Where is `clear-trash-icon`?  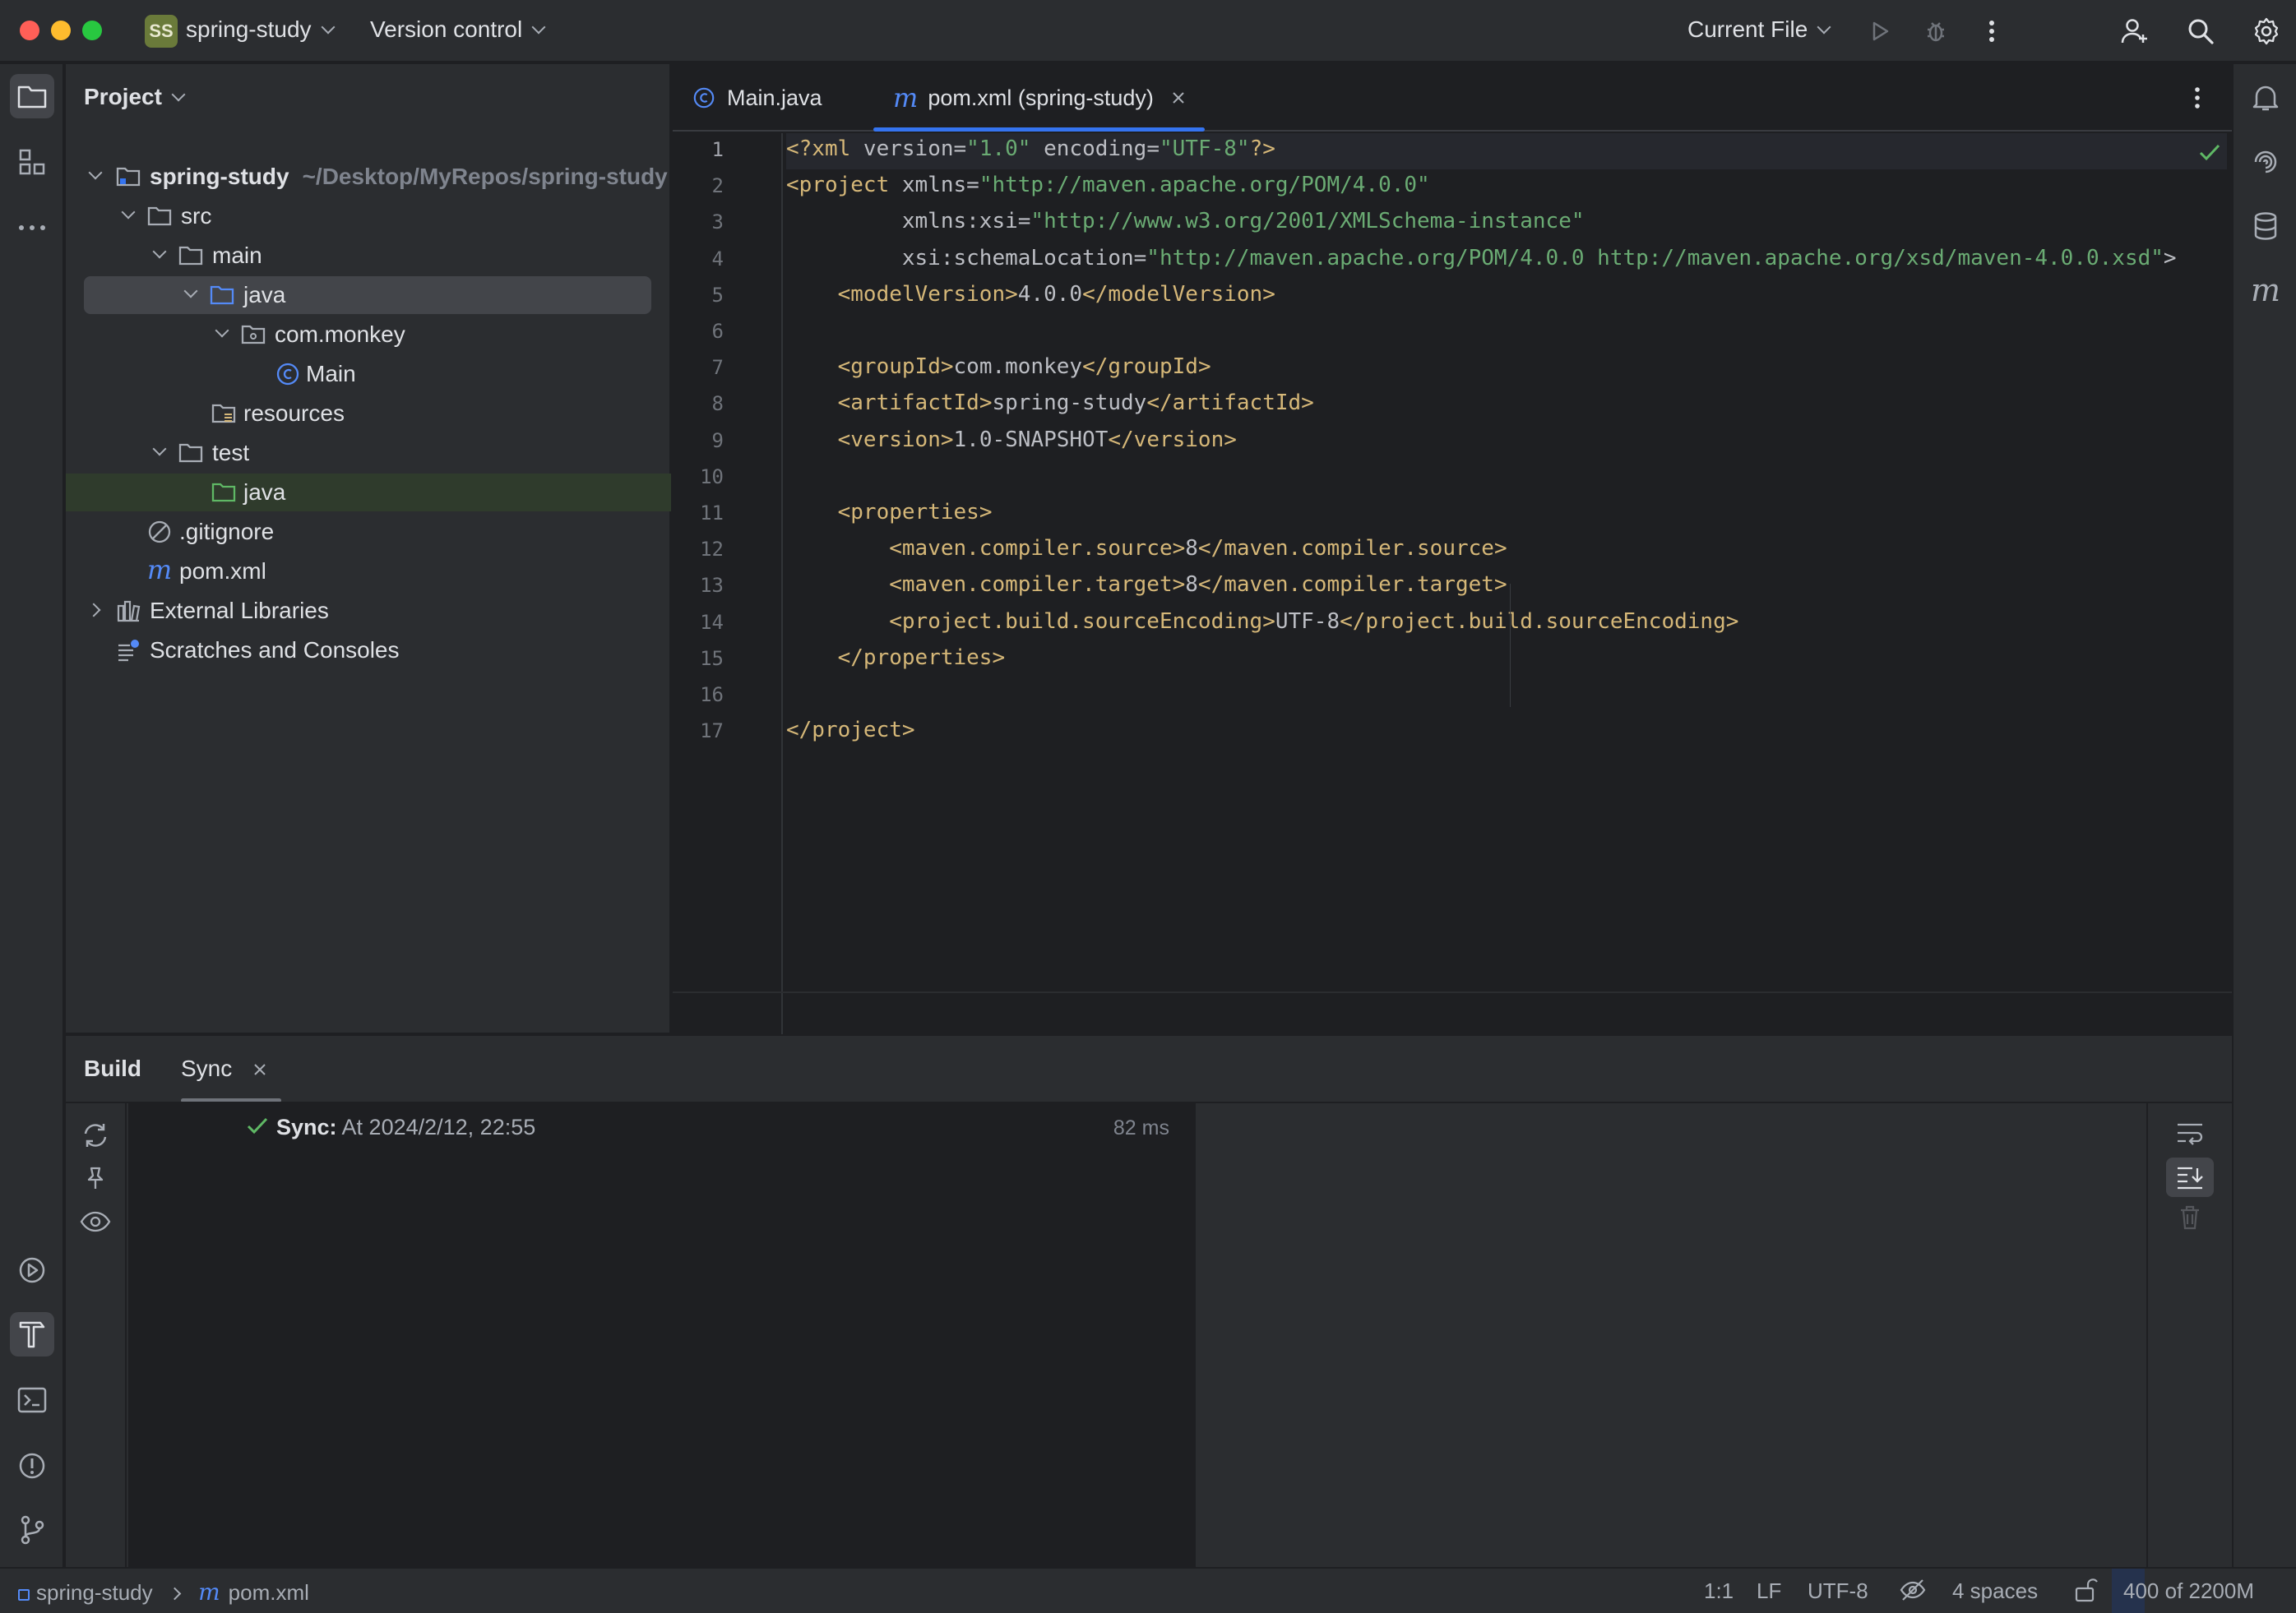 clear-trash-icon is located at coordinates (2190, 1219).